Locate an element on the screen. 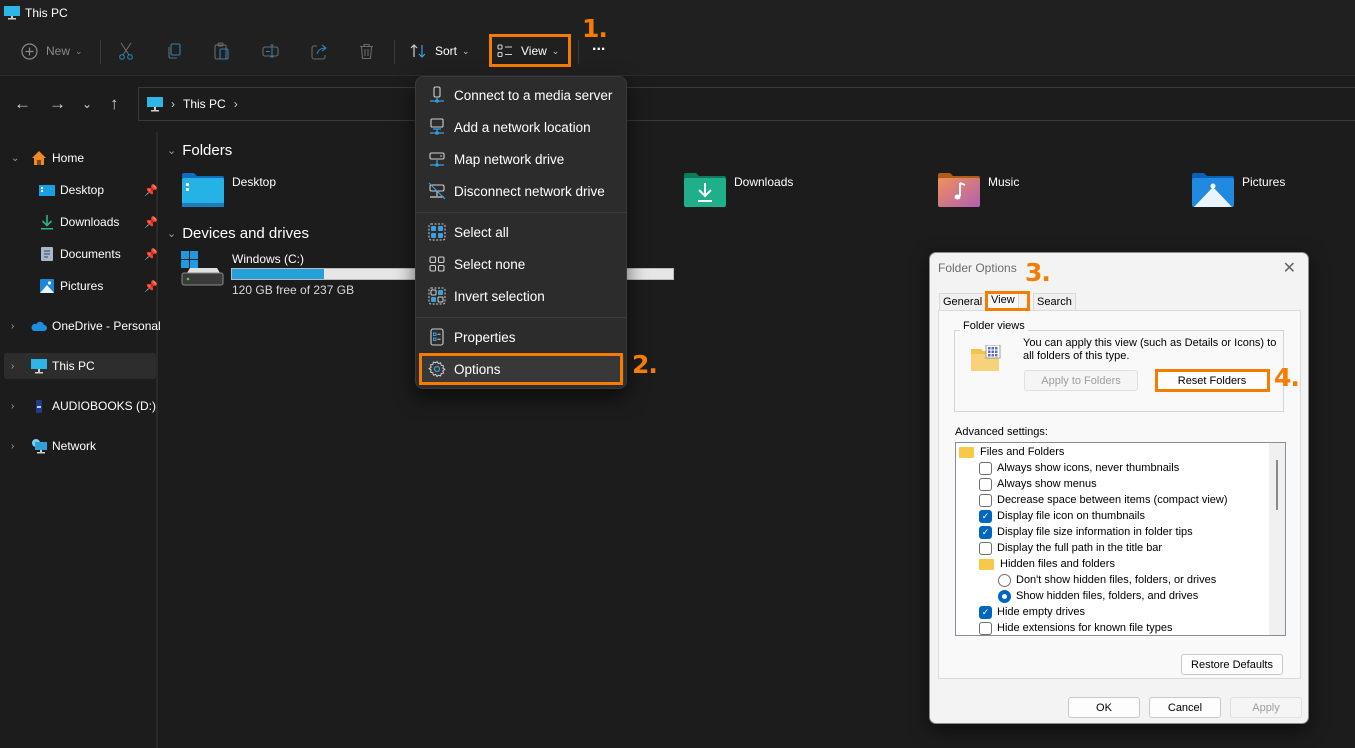  cut-button is located at coordinates (126, 51).